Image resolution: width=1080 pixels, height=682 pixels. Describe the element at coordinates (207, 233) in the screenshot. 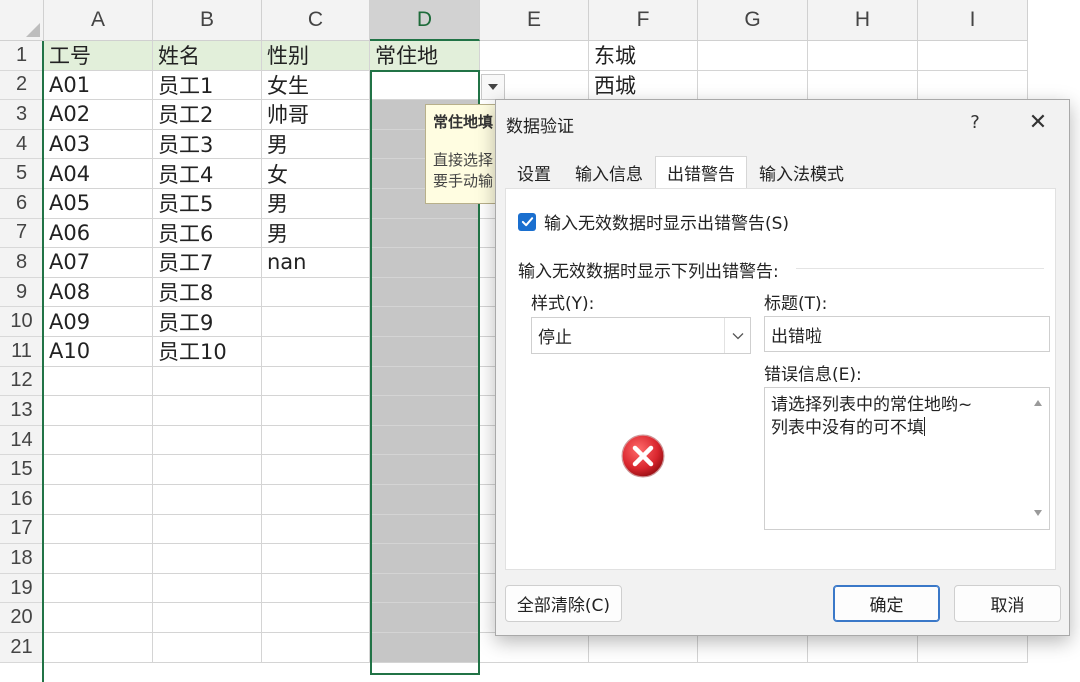

I see `cell-b7: 员工6` at that location.